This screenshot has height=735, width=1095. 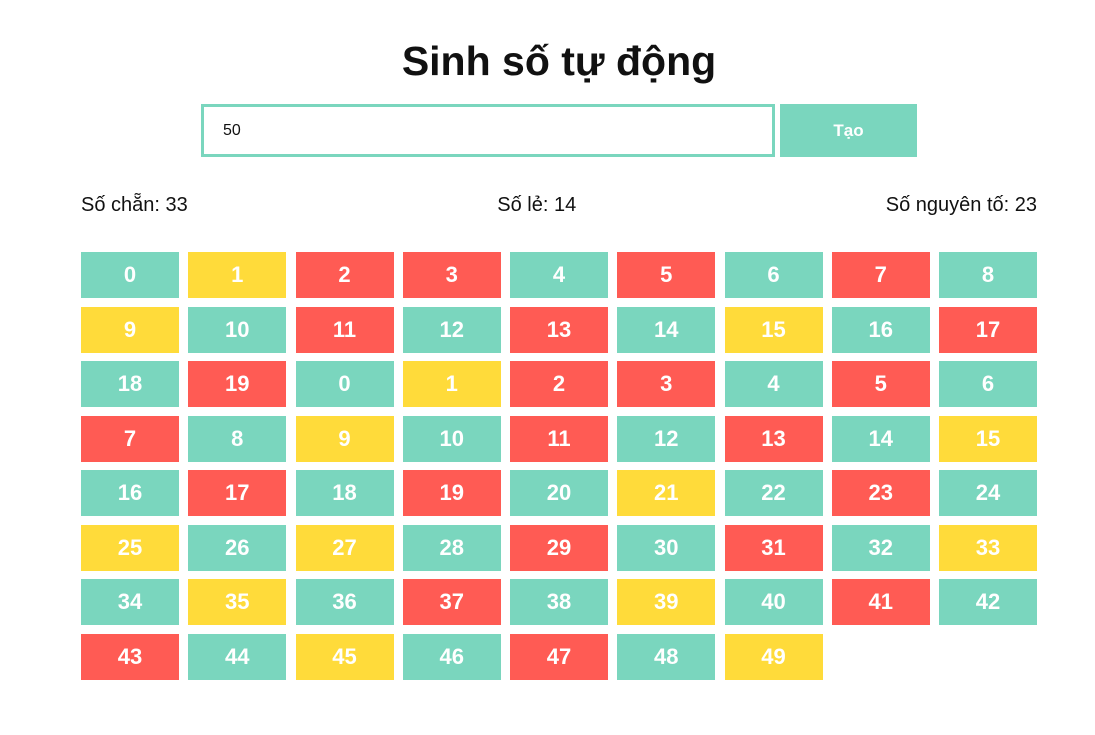 I want to click on number-cell-odd: 45, so click(x=344, y=656).